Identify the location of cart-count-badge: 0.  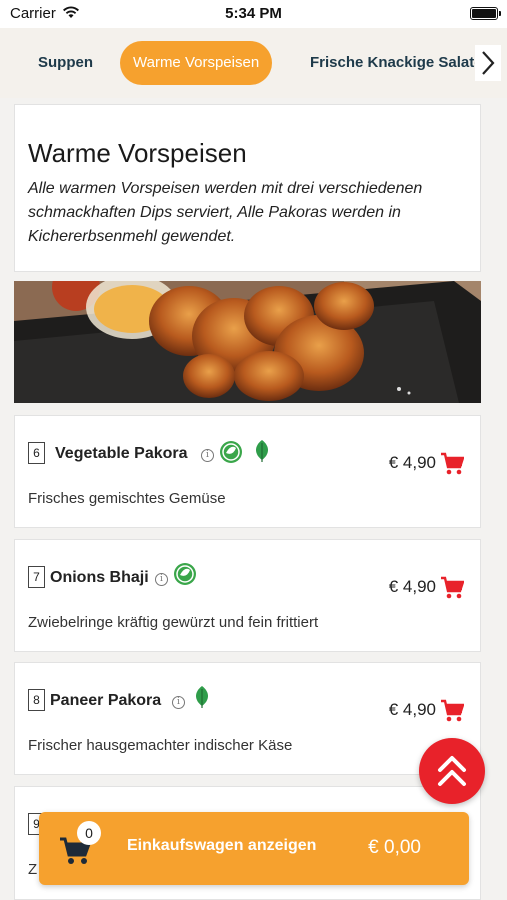
(89, 833).